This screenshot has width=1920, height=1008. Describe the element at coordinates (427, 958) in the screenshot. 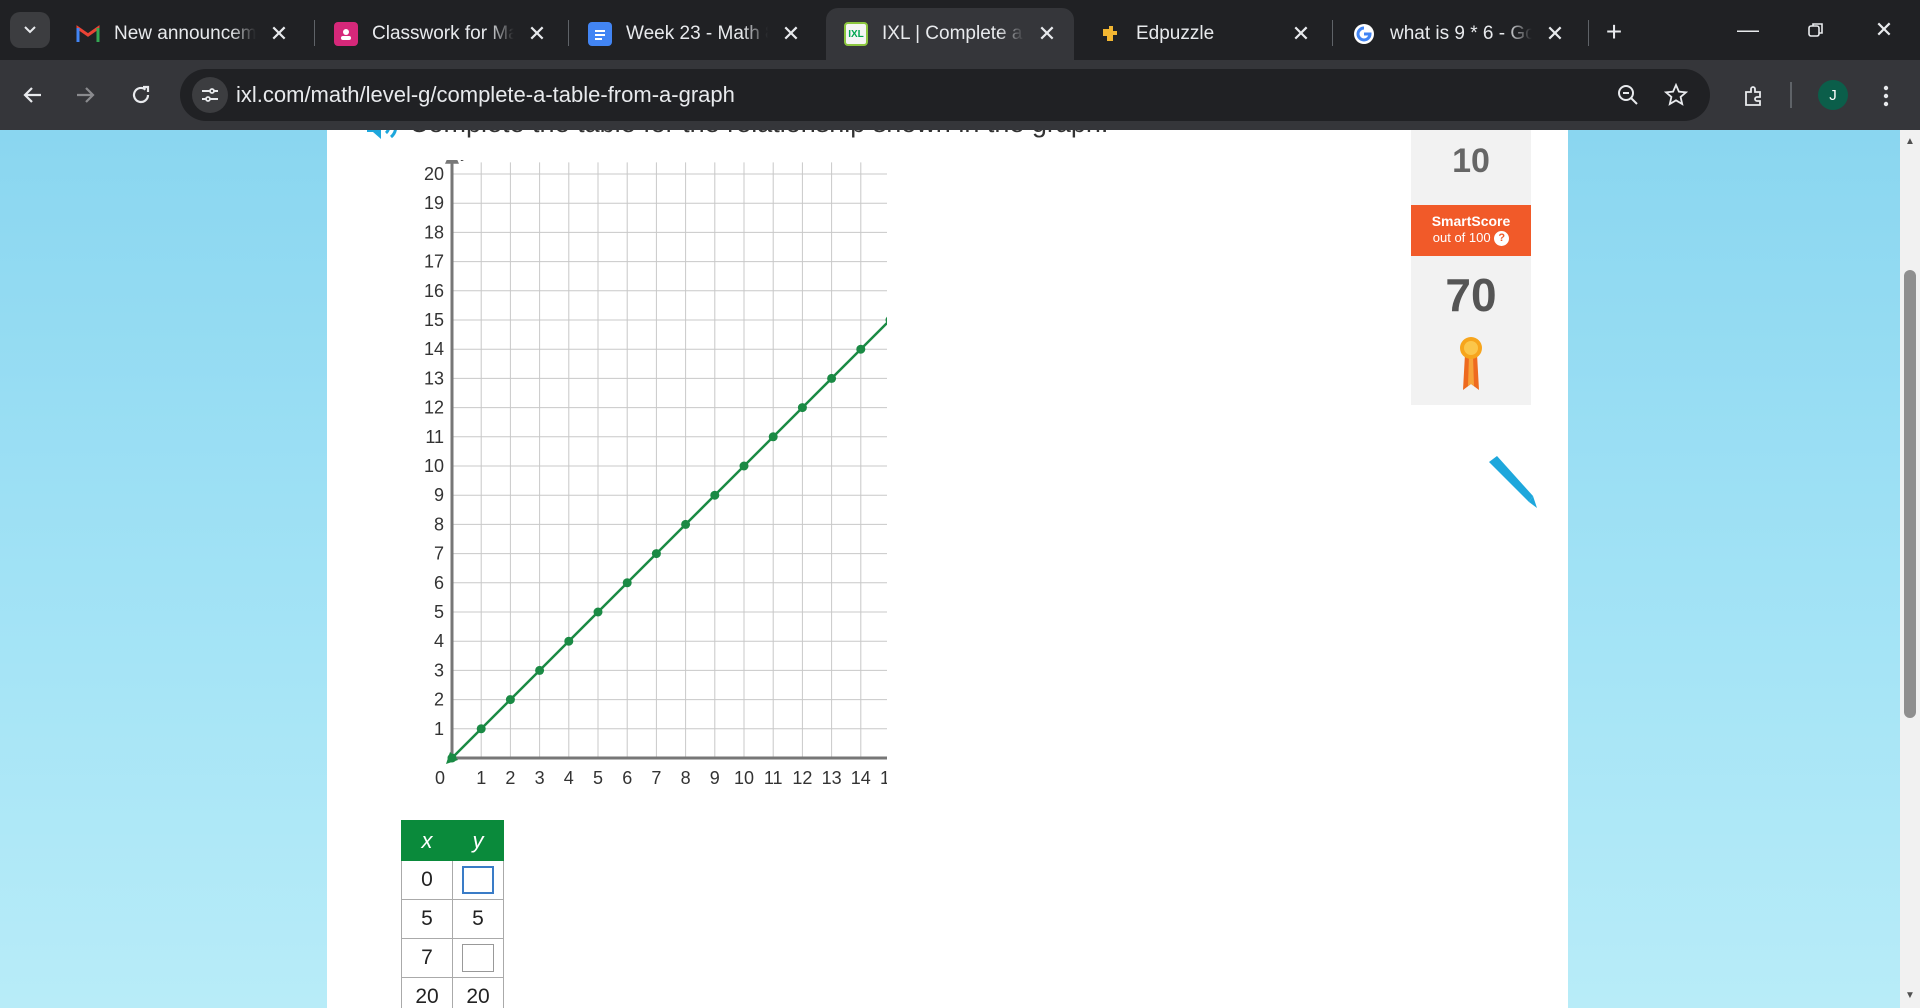

I see `table-cell-x: 7` at that location.